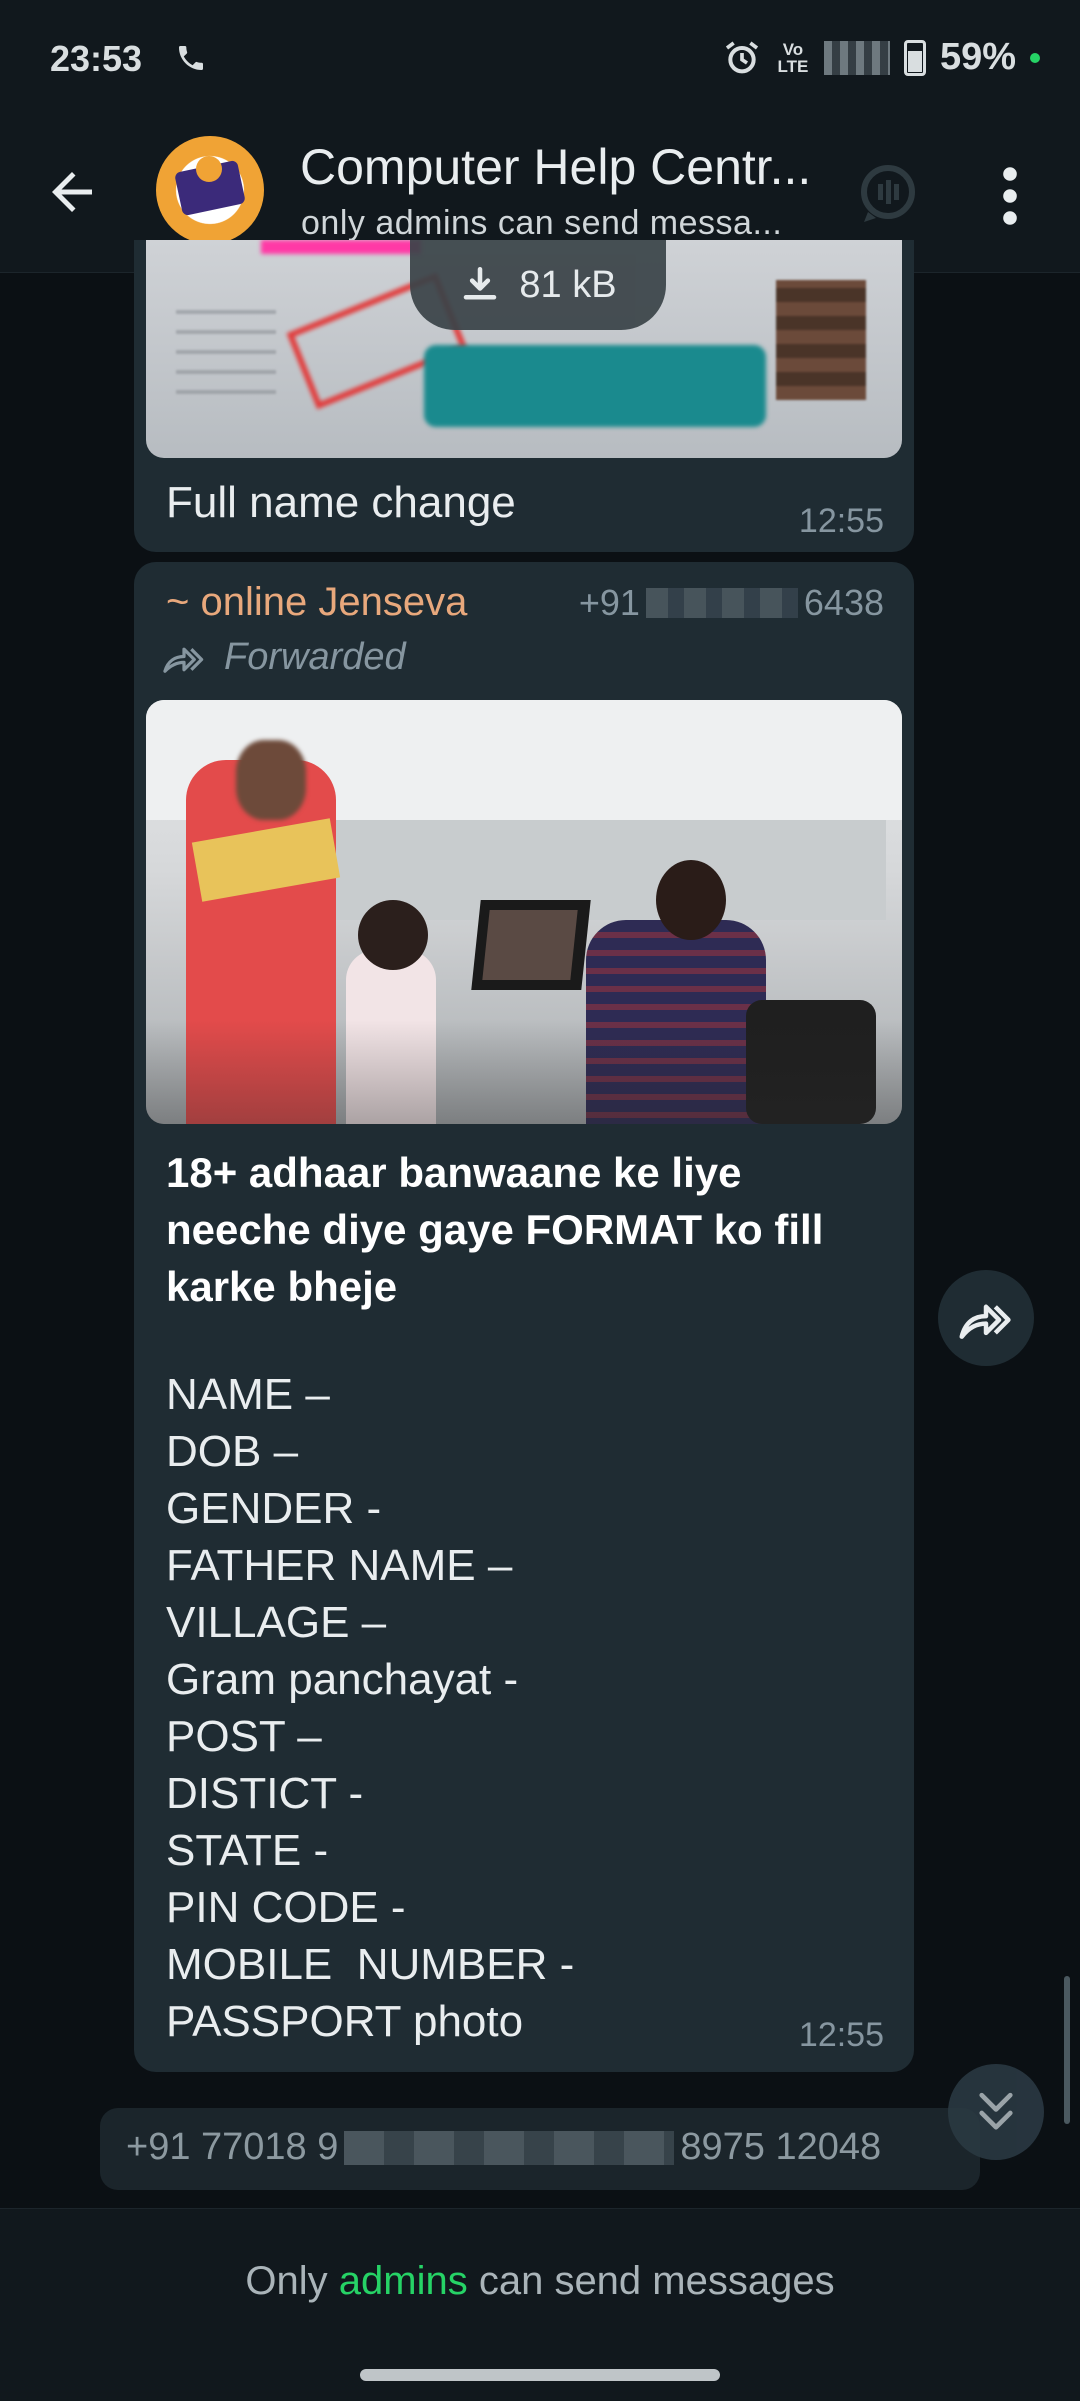 This screenshot has height=2401, width=1080. Describe the element at coordinates (191, 58) in the screenshot. I see `phone-icon` at that location.